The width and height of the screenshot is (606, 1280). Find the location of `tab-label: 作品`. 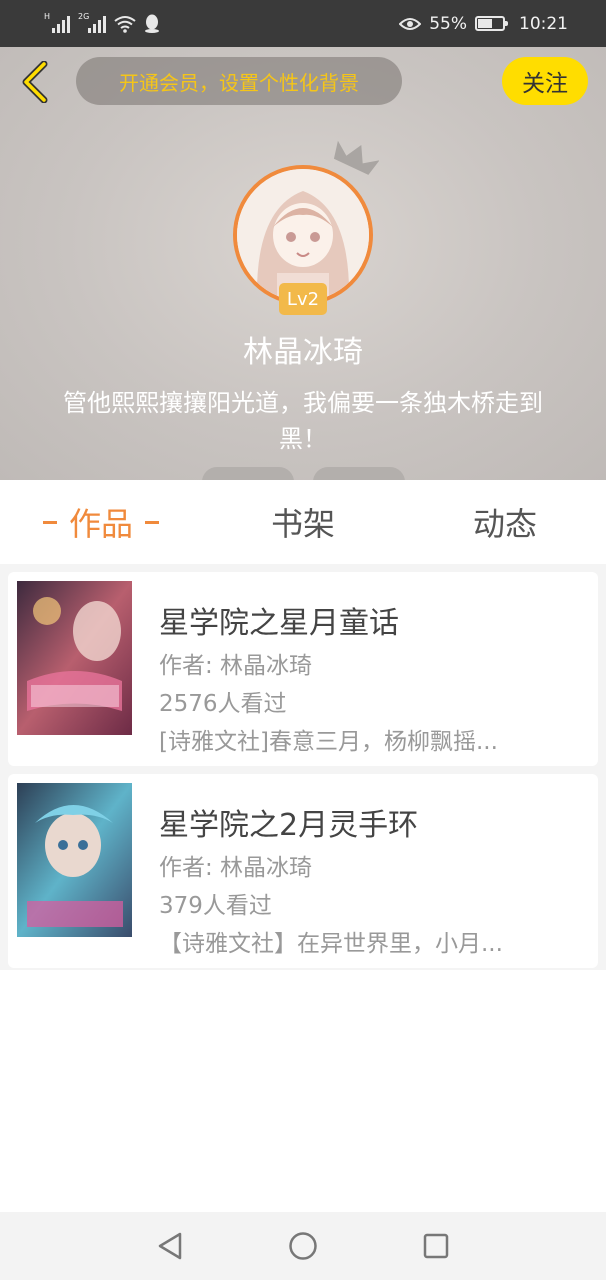

tab-label: 作品 is located at coordinates (100, 524).